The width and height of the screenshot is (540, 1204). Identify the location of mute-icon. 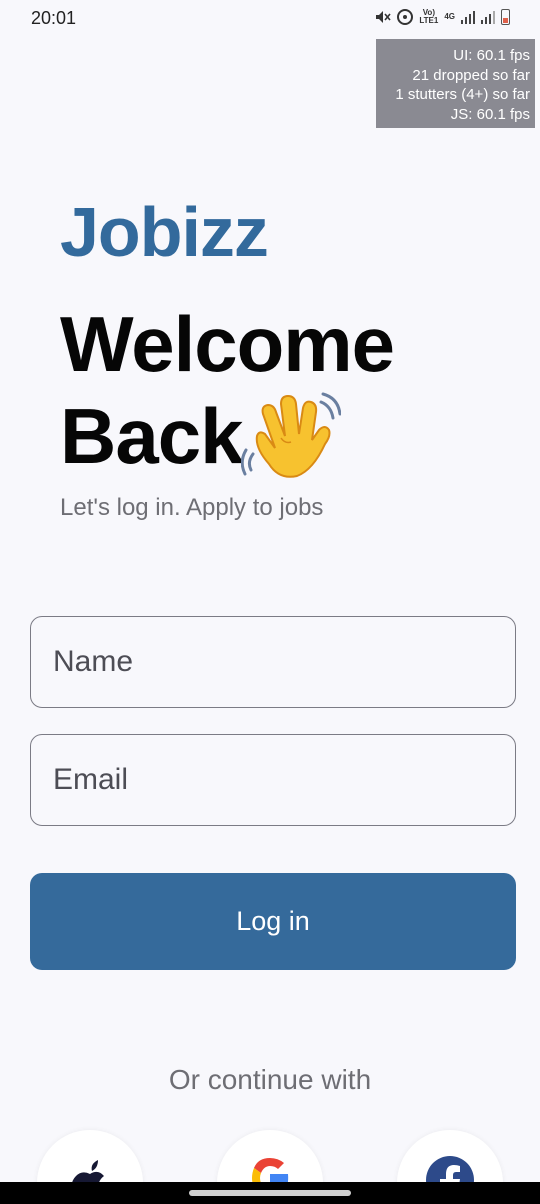
(383, 17).